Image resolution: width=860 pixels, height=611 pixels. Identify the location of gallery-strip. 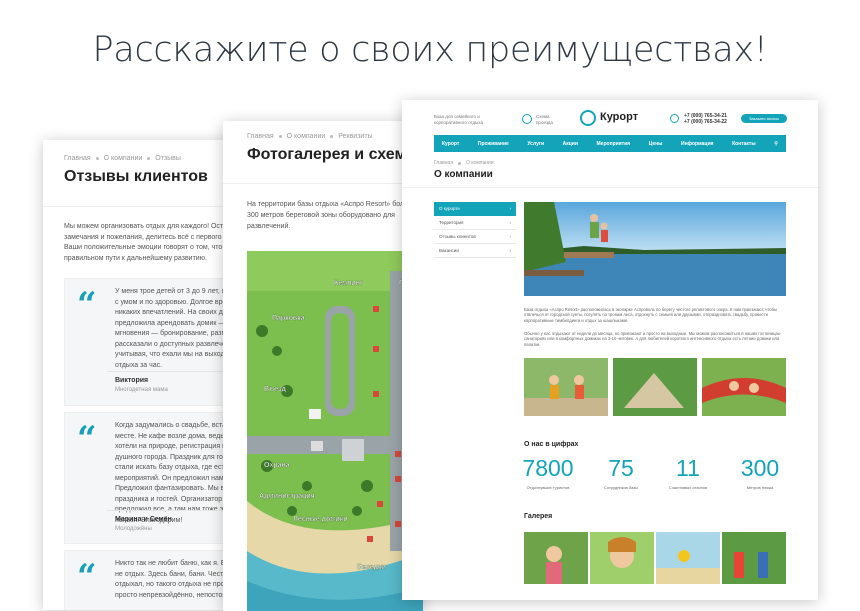
(655, 558).